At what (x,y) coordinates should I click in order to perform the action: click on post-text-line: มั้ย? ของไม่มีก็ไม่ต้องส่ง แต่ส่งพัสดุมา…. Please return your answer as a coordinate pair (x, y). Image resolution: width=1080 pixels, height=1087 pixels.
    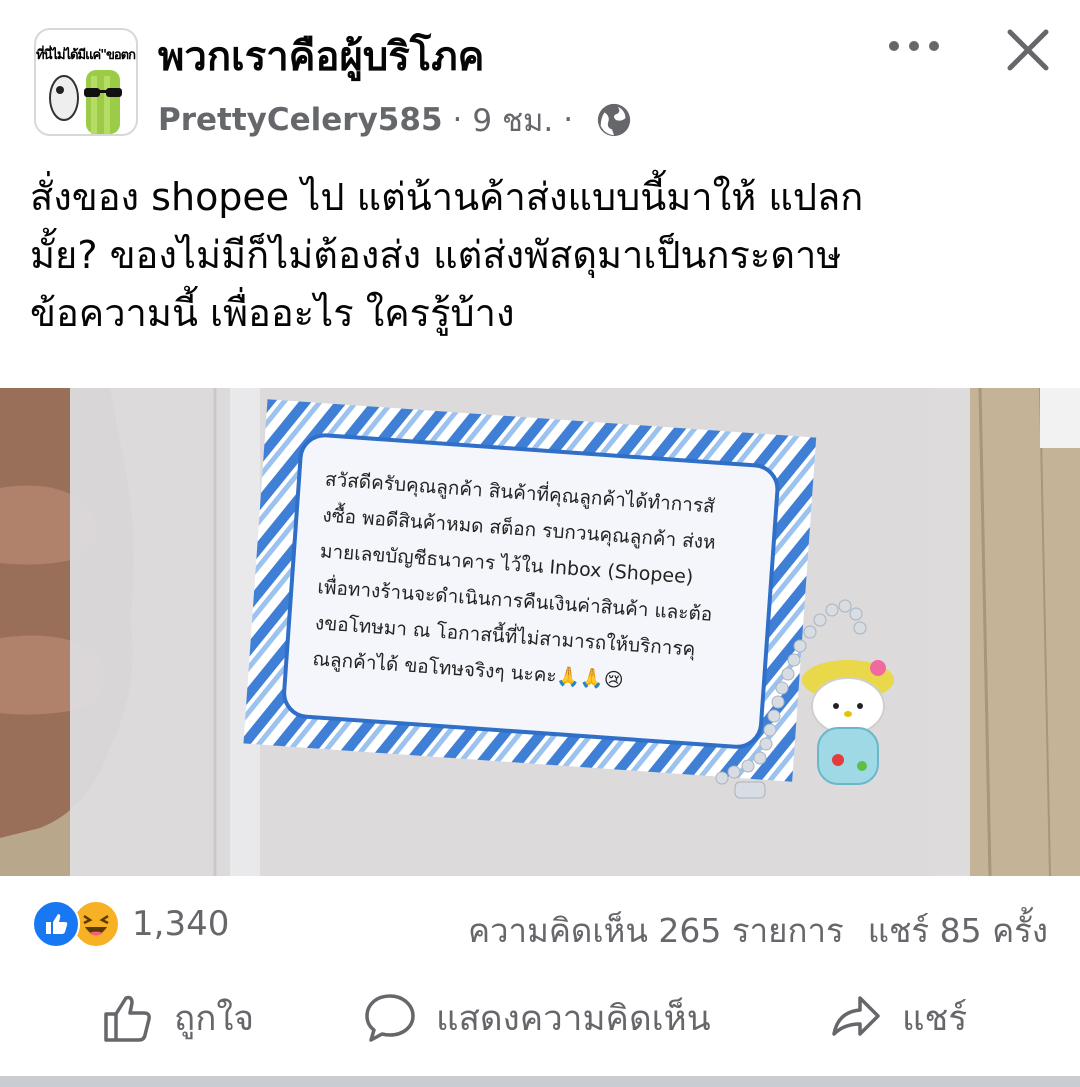
    Looking at the image, I should click on (436, 255).